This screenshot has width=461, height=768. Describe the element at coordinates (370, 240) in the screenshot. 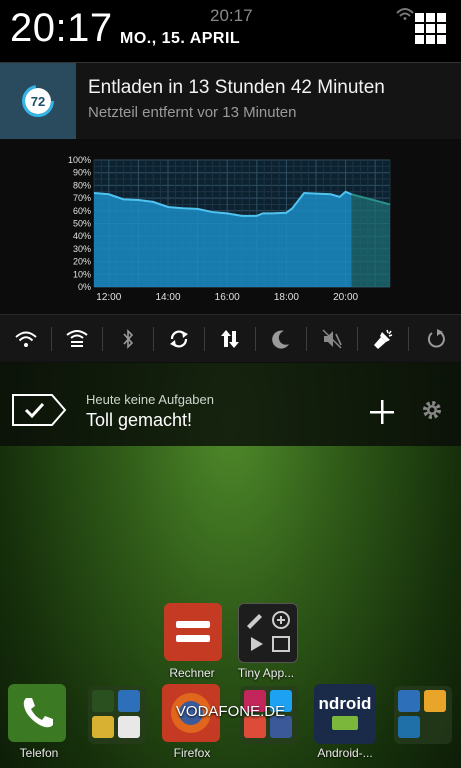

I see `projected-area` at that location.